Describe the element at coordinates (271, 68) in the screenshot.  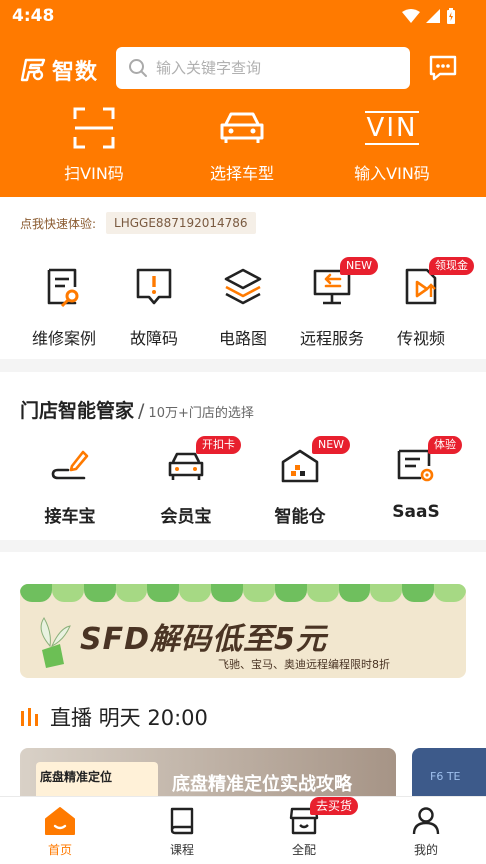
I see `search-input` at that location.